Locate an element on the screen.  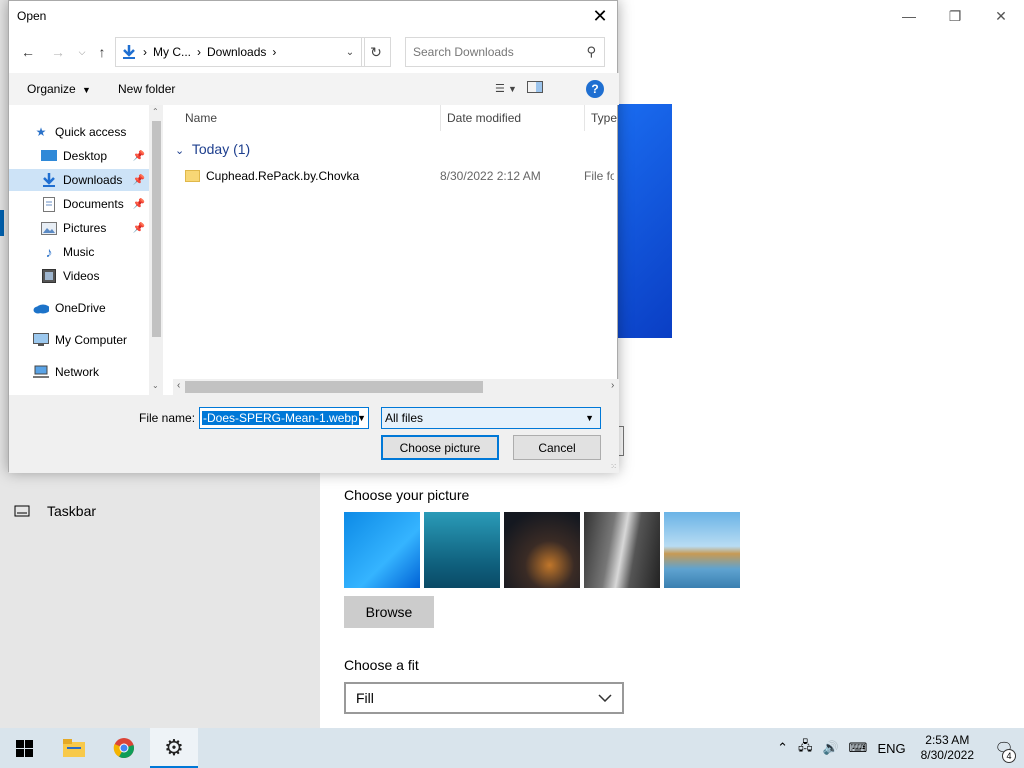
search-input: Search Downloads ⚲ is located at coordinates (505, 52).